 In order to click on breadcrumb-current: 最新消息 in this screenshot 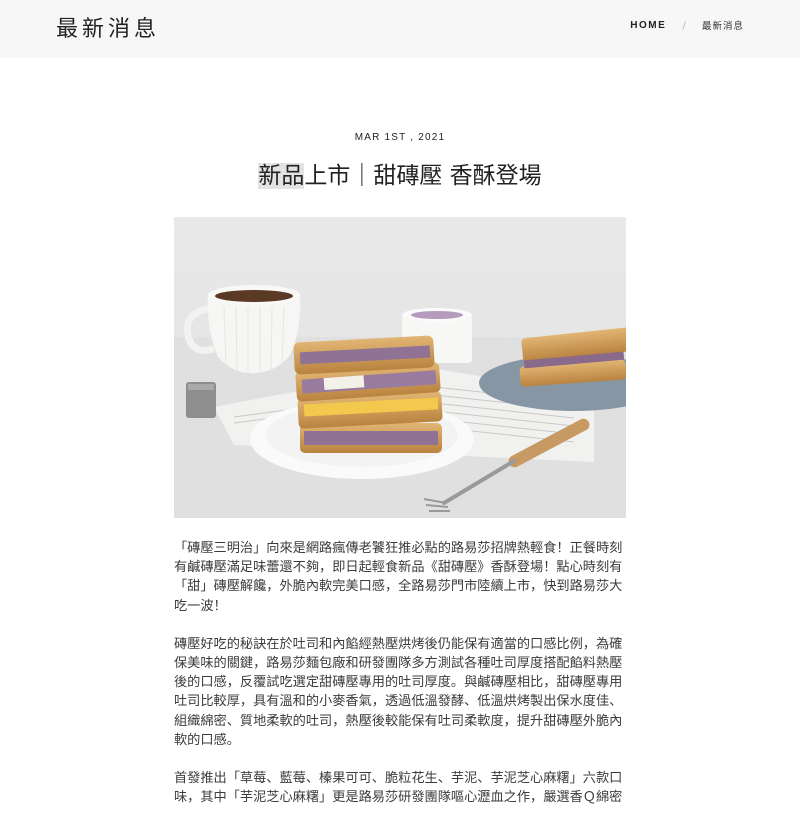, I will do `click(722, 26)`.